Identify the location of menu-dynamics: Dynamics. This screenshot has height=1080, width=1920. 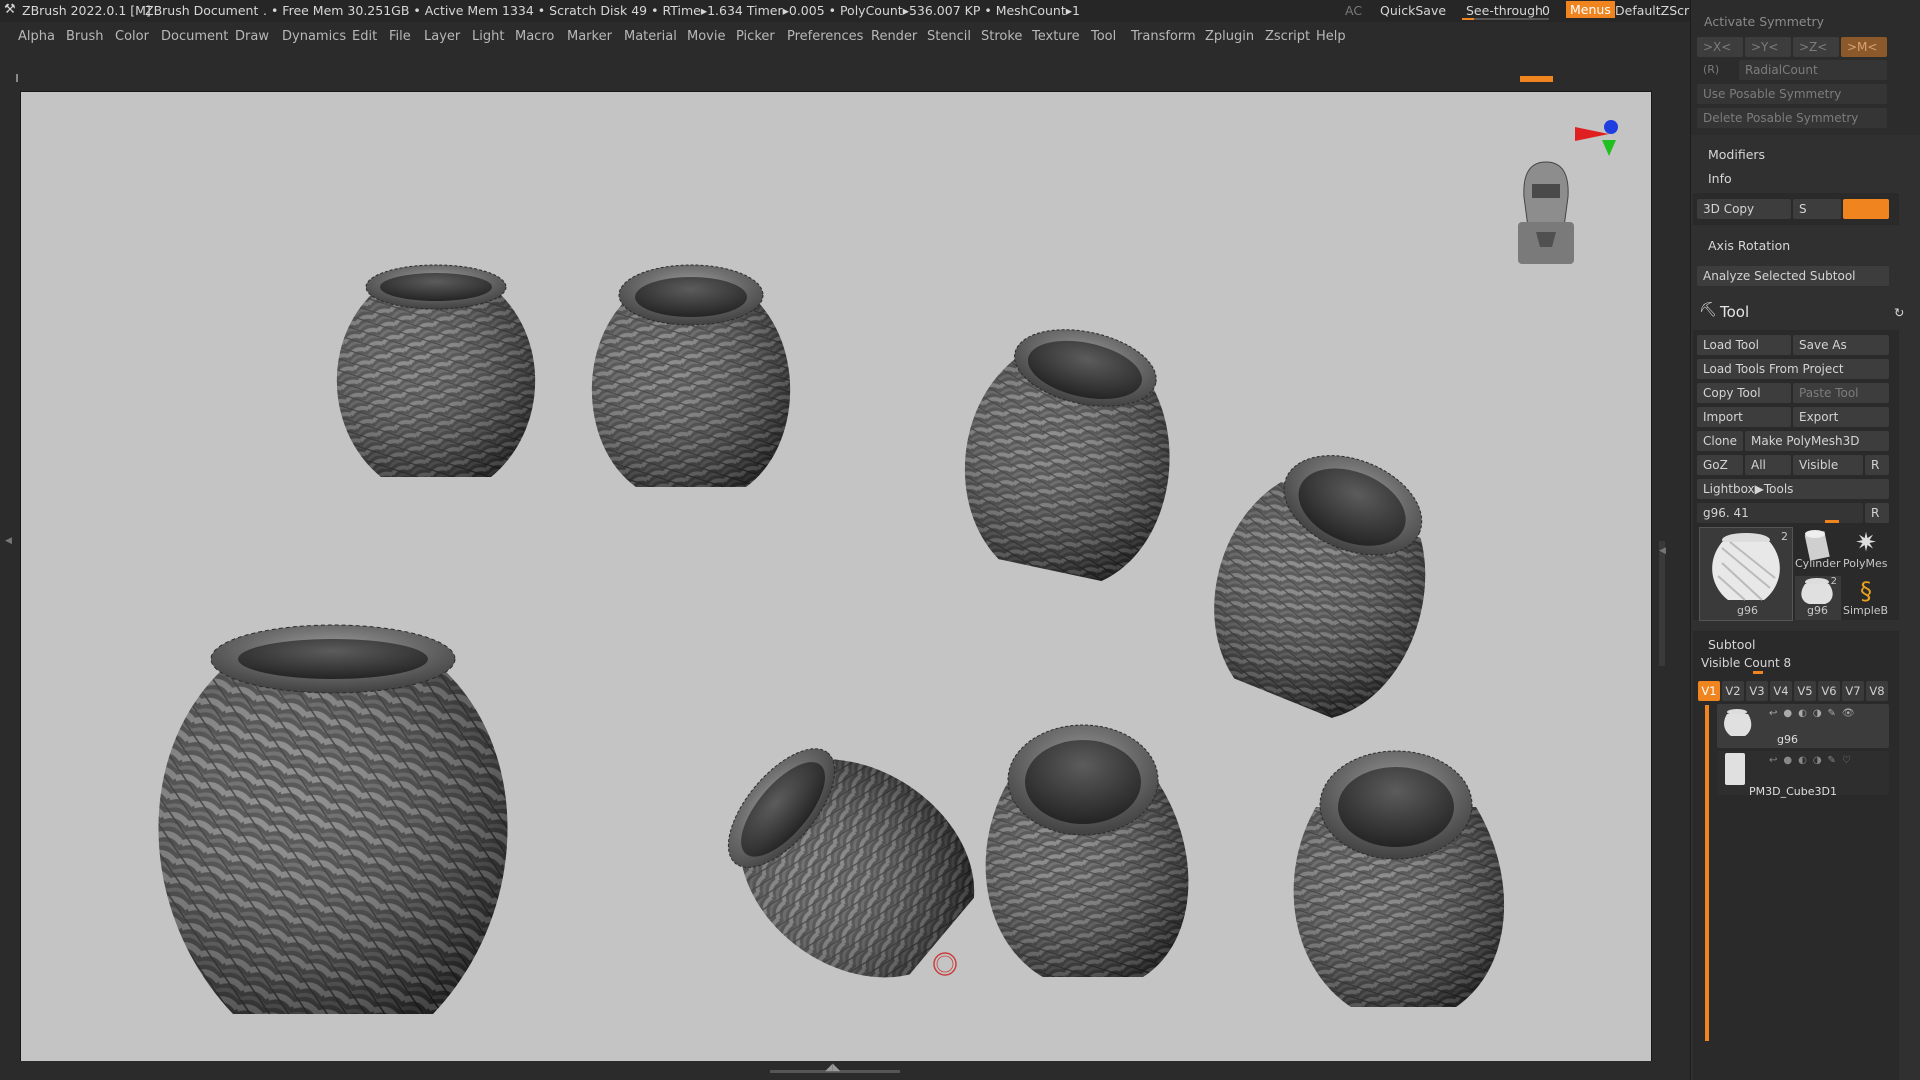
(314, 36).